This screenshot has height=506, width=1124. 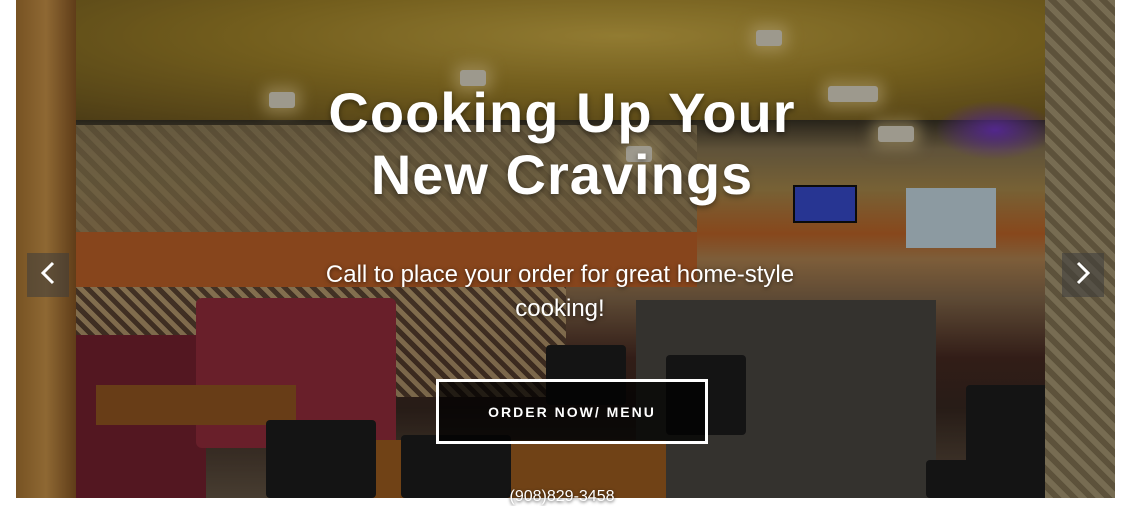 What do you see at coordinates (572, 411) in the screenshot?
I see `order-now-menu-button: ORDER NOW/ MENU` at bounding box center [572, 411].